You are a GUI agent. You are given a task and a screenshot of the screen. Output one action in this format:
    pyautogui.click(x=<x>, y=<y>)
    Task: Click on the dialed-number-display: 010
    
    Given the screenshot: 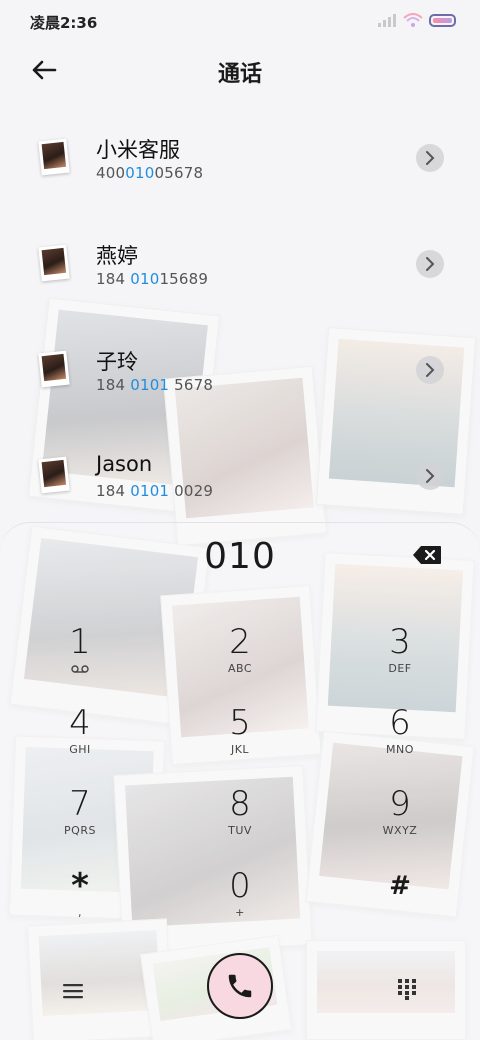 What is the action you would take?
    pyautogui.click(x=240, y=556)
    